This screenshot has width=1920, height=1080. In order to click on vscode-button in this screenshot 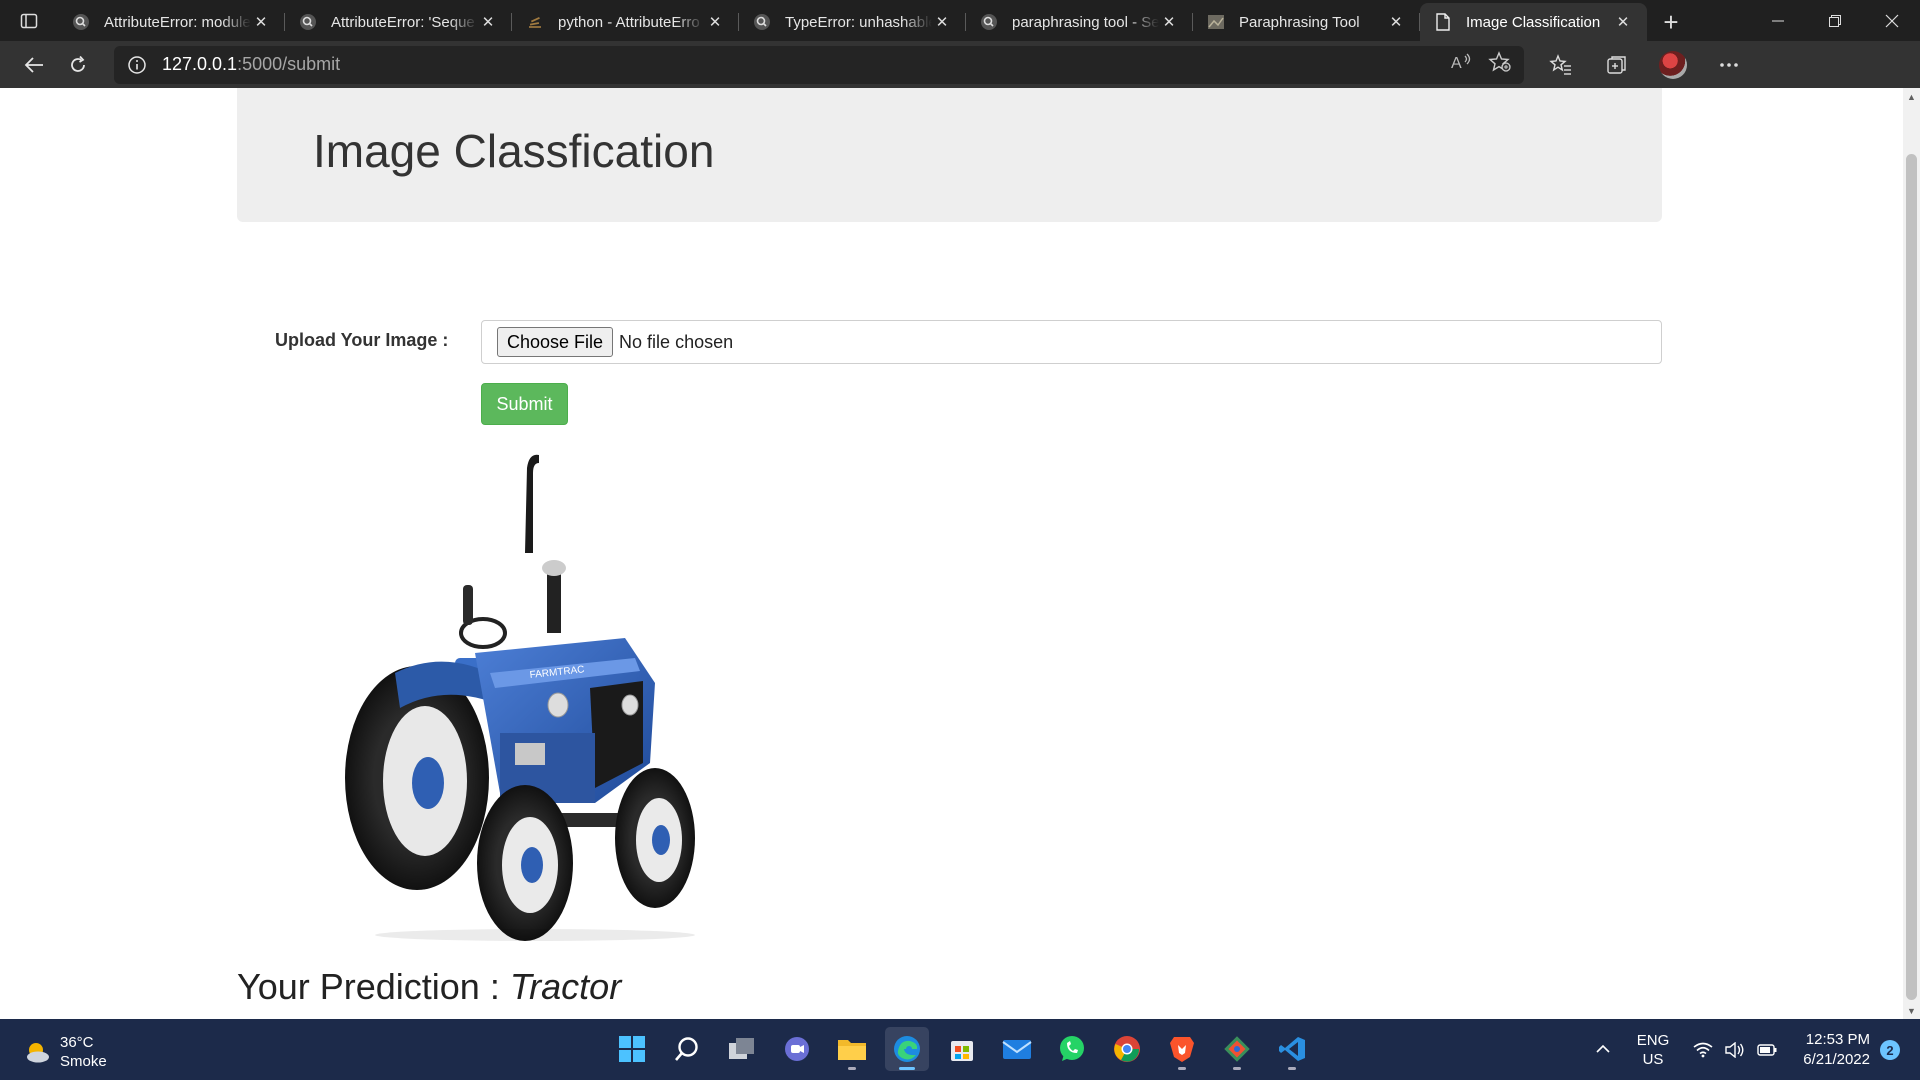, I will do `click(1292, 1049)`.